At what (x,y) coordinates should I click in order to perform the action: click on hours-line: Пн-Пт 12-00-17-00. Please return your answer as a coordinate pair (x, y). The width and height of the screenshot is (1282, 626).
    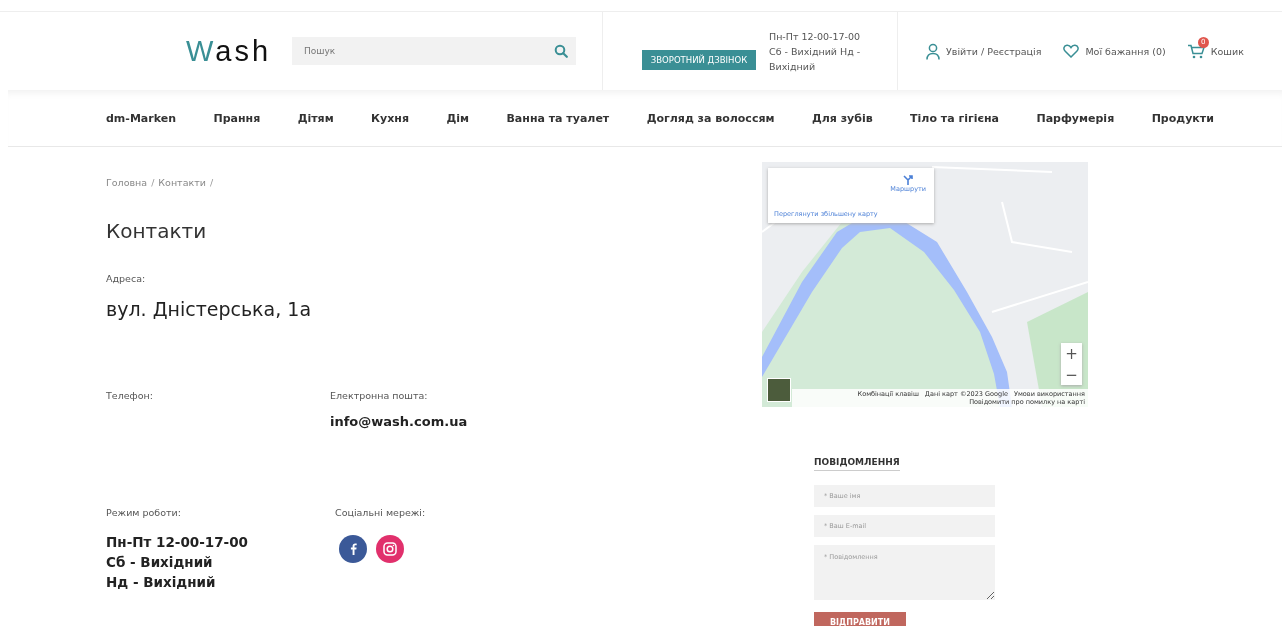
    Looking at the image, I should click on (177, 542).